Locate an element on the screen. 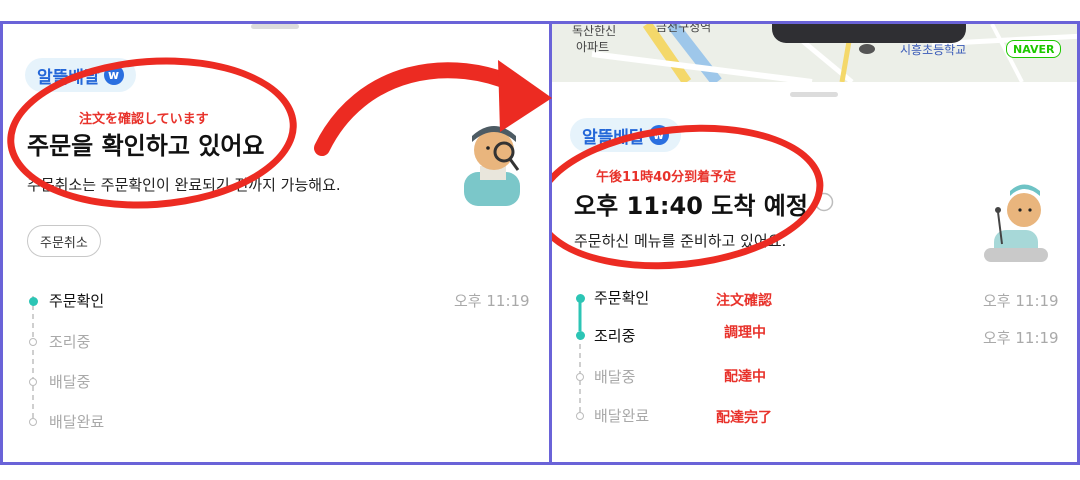 The image size is (1080, 480). map-label: 금천구청역 is located at coordinates (684, 29).